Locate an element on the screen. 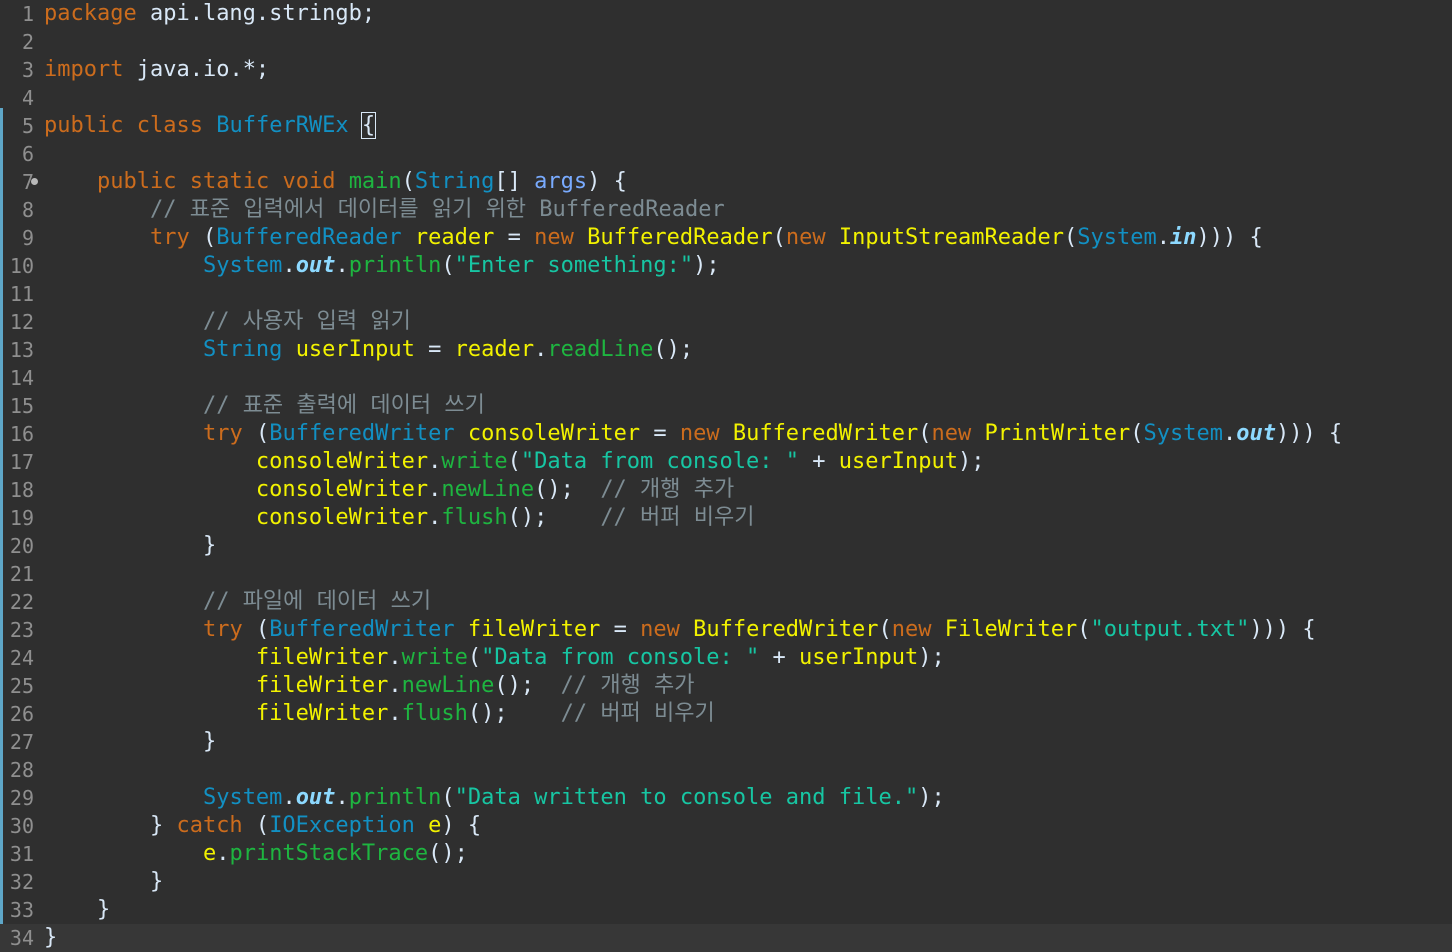 Image resolution: width=1452 pixels, height=952 pixels. code-line: 3 import java.io.*; is located at coordinates (726, 70).